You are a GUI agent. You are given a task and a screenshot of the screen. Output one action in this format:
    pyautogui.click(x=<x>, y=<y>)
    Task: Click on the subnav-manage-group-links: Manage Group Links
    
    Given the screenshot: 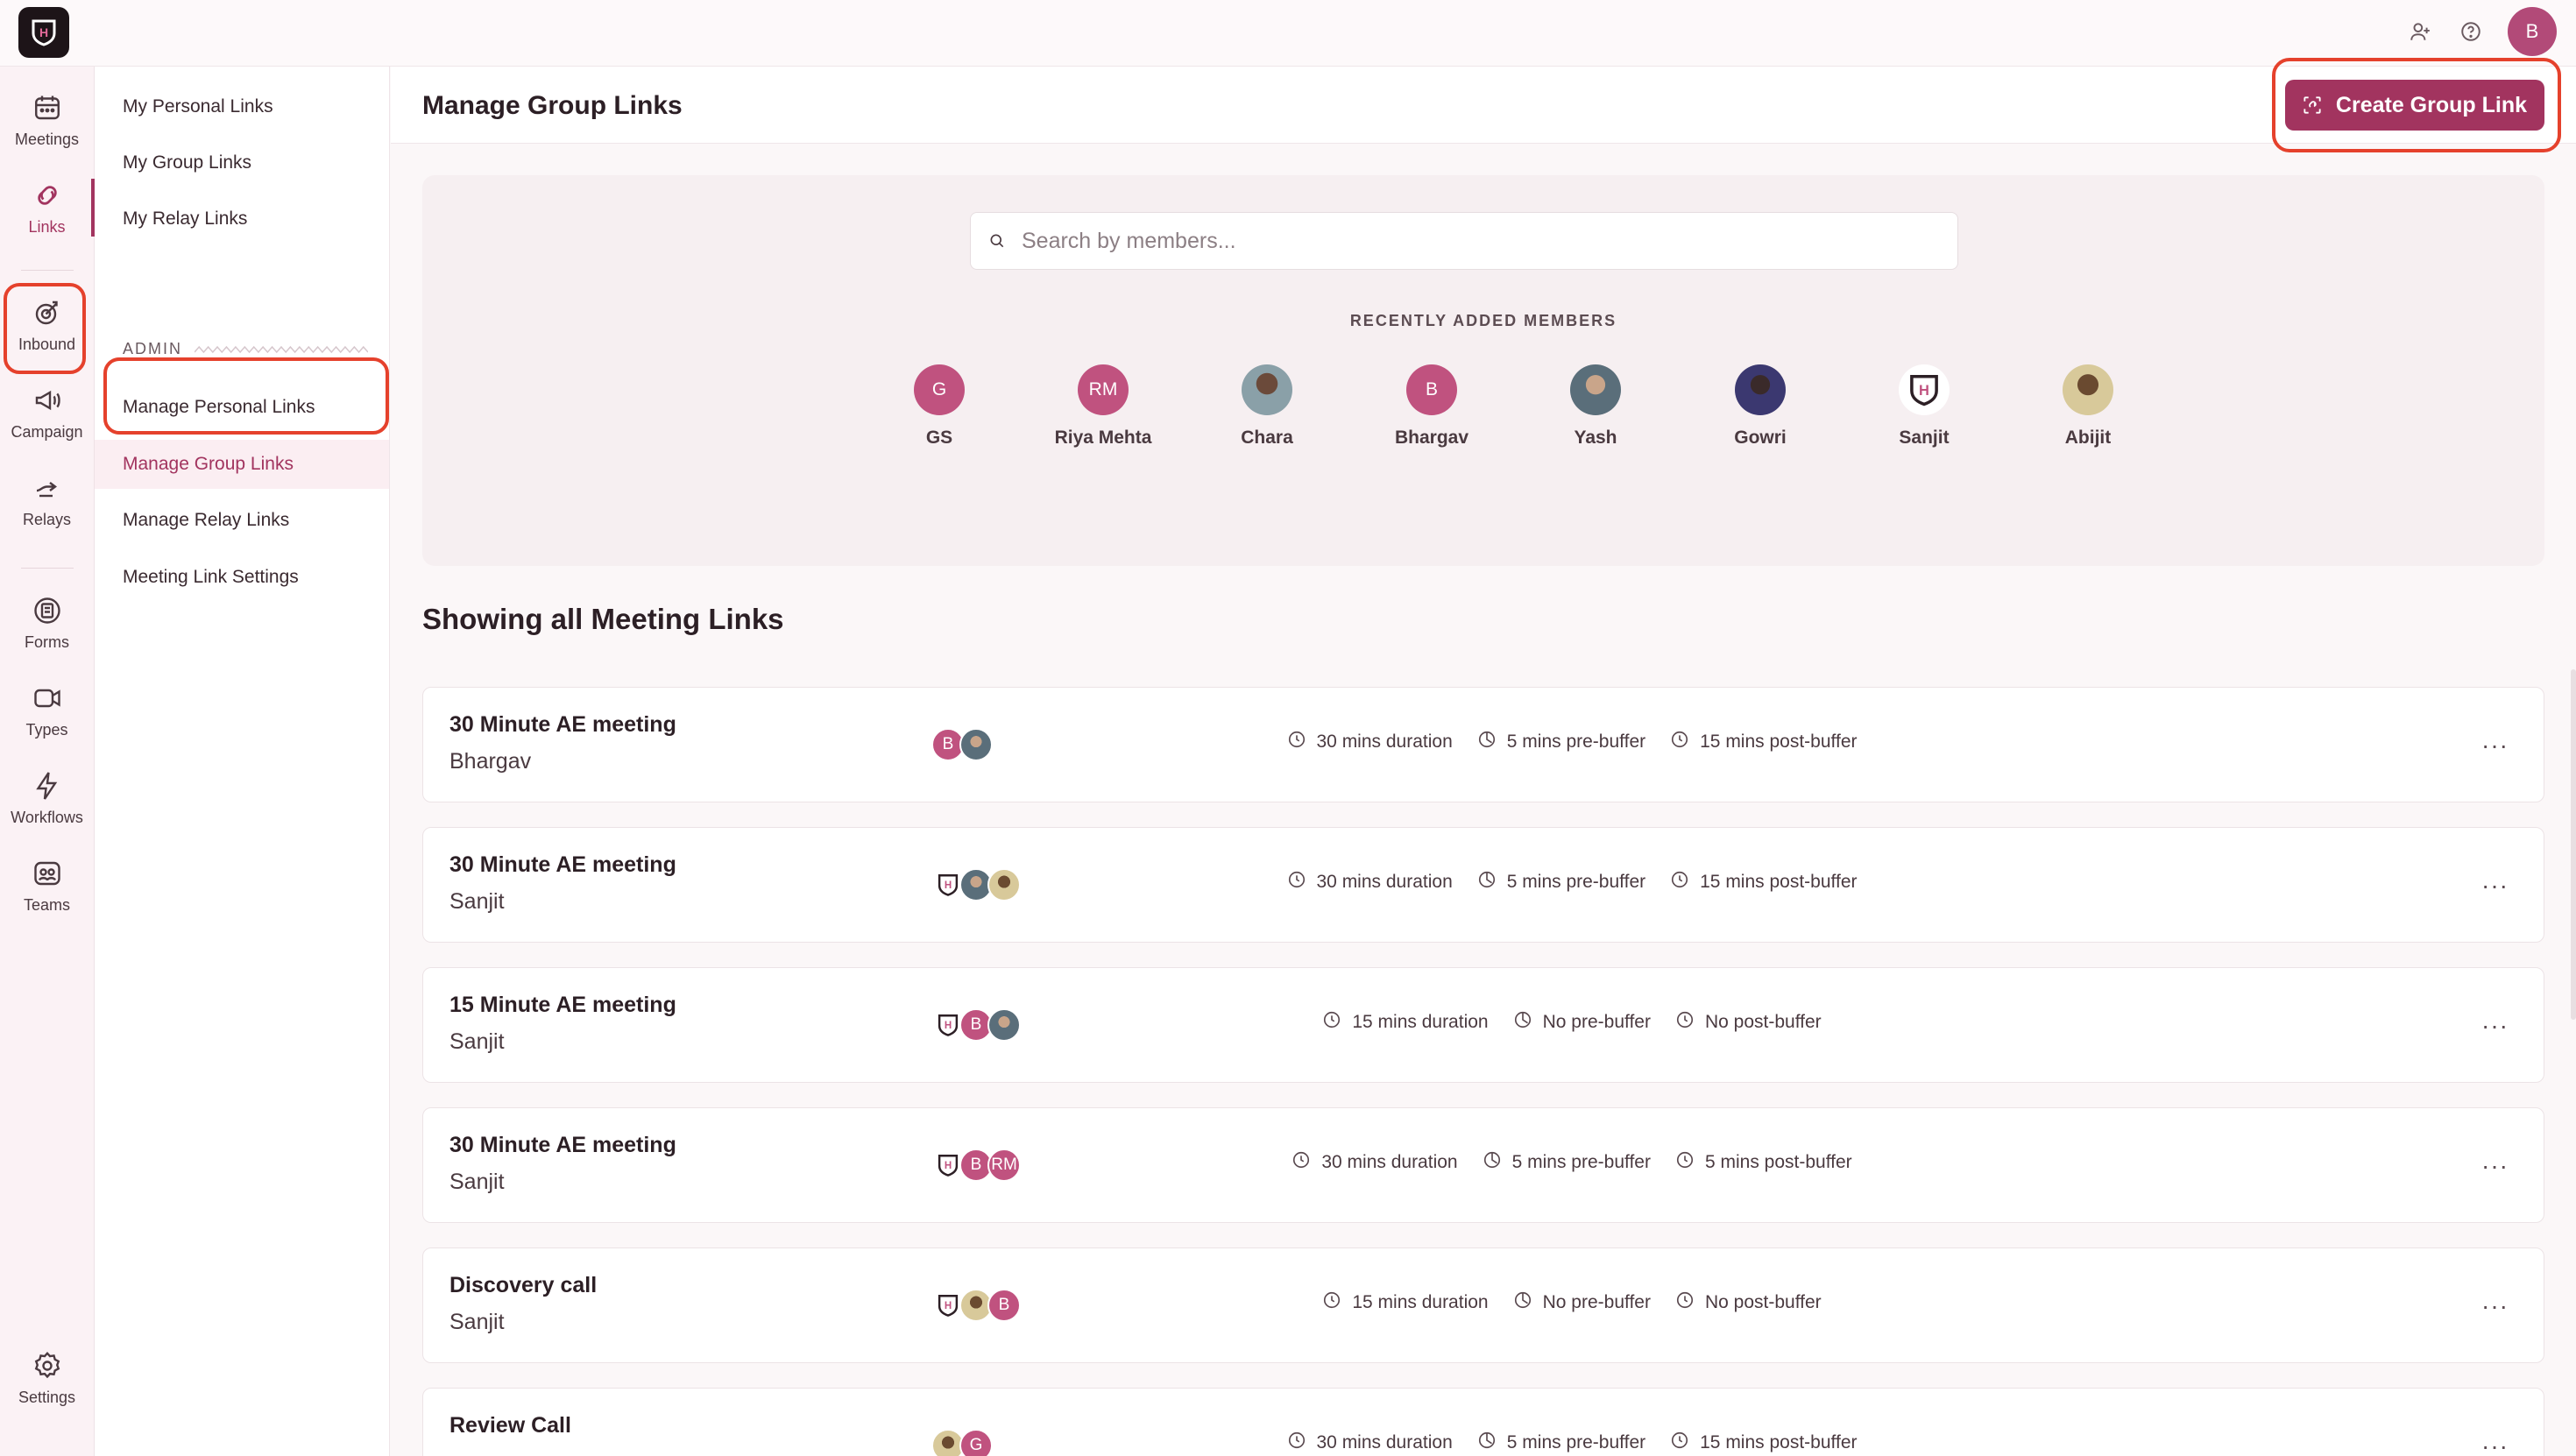 What is the action you would take?
    pyautogui.click(x=242, y=464)
    